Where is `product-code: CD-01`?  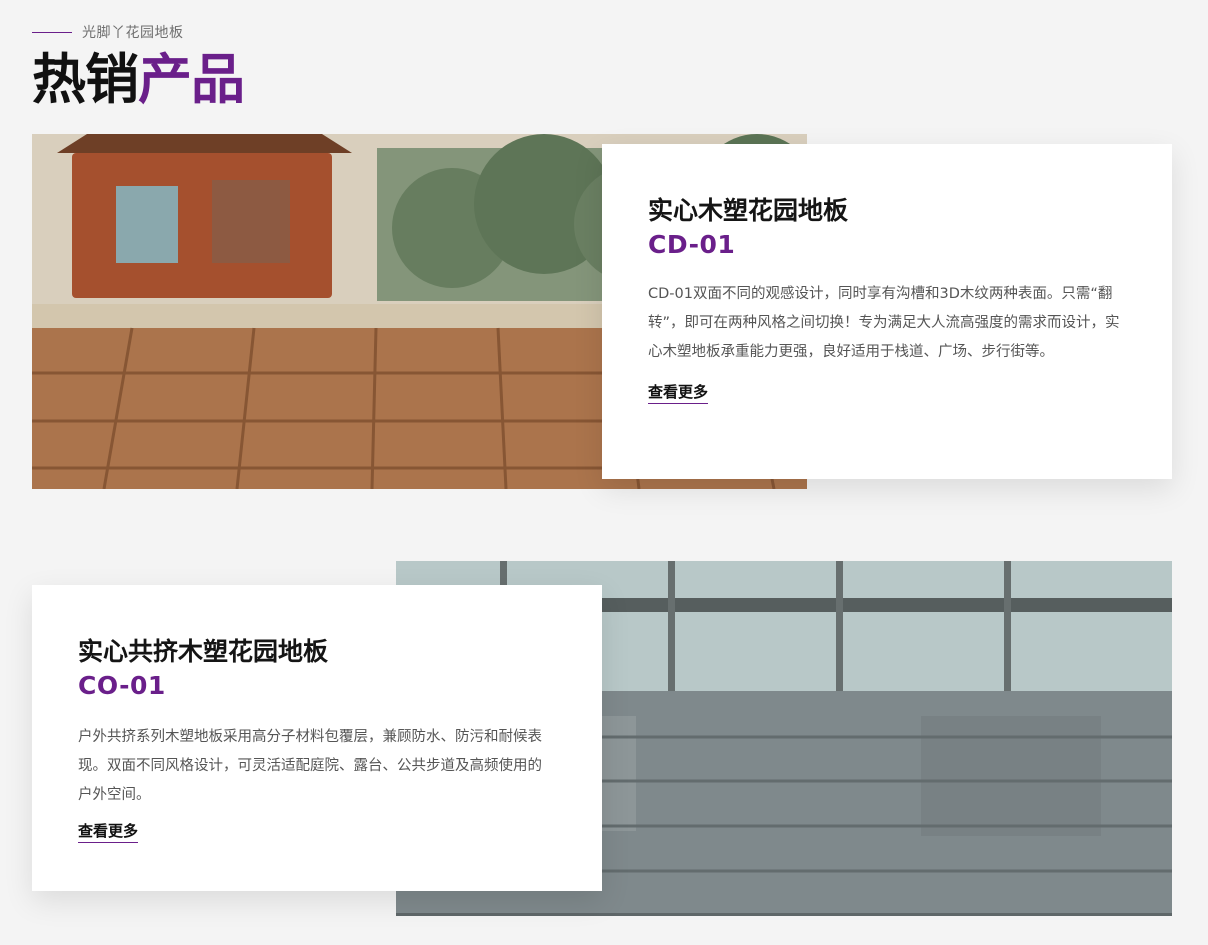 product-code: CD-01 is located at coordinates (692, 244).